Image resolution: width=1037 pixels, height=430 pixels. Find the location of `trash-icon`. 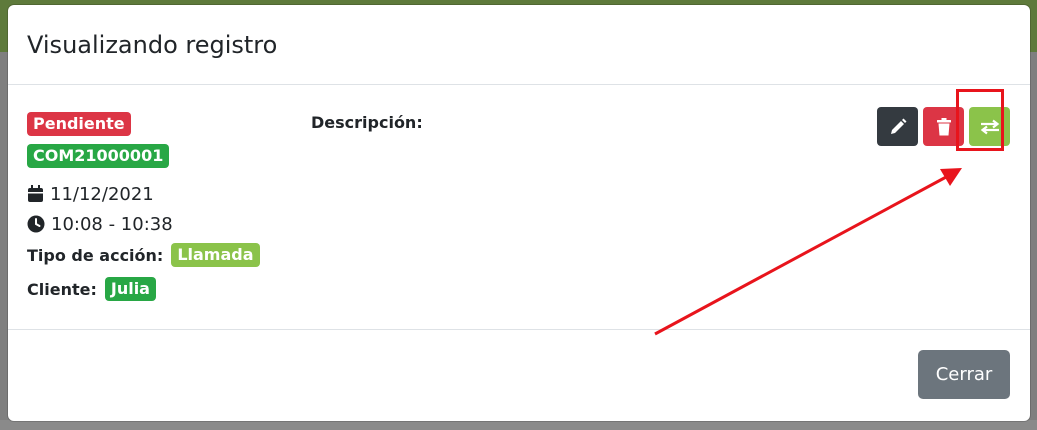

trash-icon is located at coordinates (943, 126).